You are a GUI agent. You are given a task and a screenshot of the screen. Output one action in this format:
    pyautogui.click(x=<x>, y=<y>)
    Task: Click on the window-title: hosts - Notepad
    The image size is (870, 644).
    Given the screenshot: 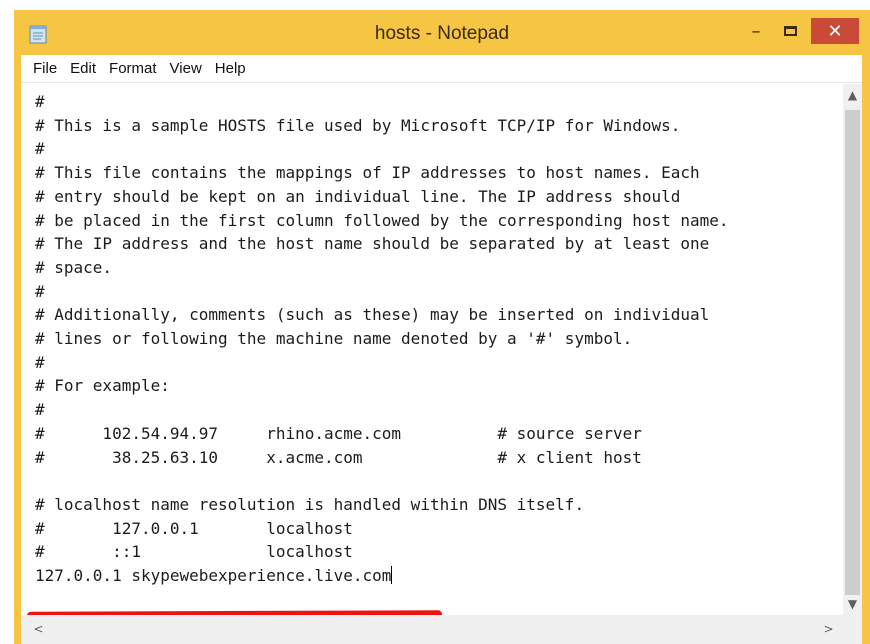 What is the action you would take?
    pyautogui.click(x=442, y=33)
    